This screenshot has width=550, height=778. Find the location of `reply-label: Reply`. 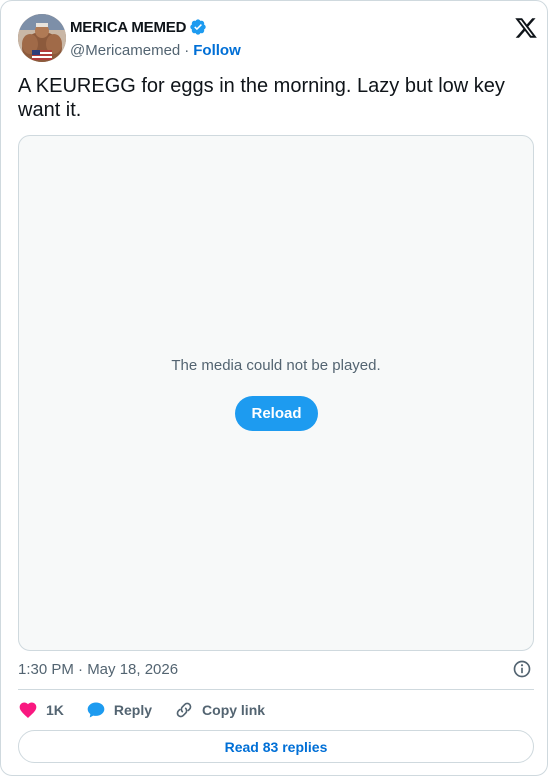

reply-label: Reply is located at coordinates (133, 710).